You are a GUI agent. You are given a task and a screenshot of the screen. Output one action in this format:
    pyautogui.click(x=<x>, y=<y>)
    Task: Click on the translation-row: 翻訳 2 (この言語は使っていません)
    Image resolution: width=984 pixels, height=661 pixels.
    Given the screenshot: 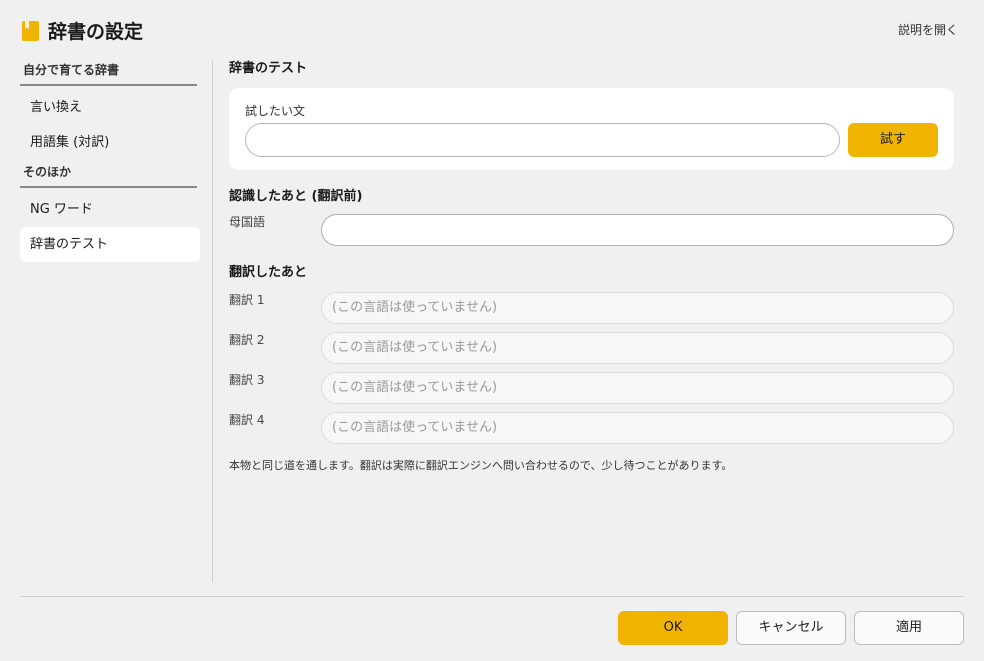 What is the action you would take?
    pyautogui.click(x=591, y=348)
    